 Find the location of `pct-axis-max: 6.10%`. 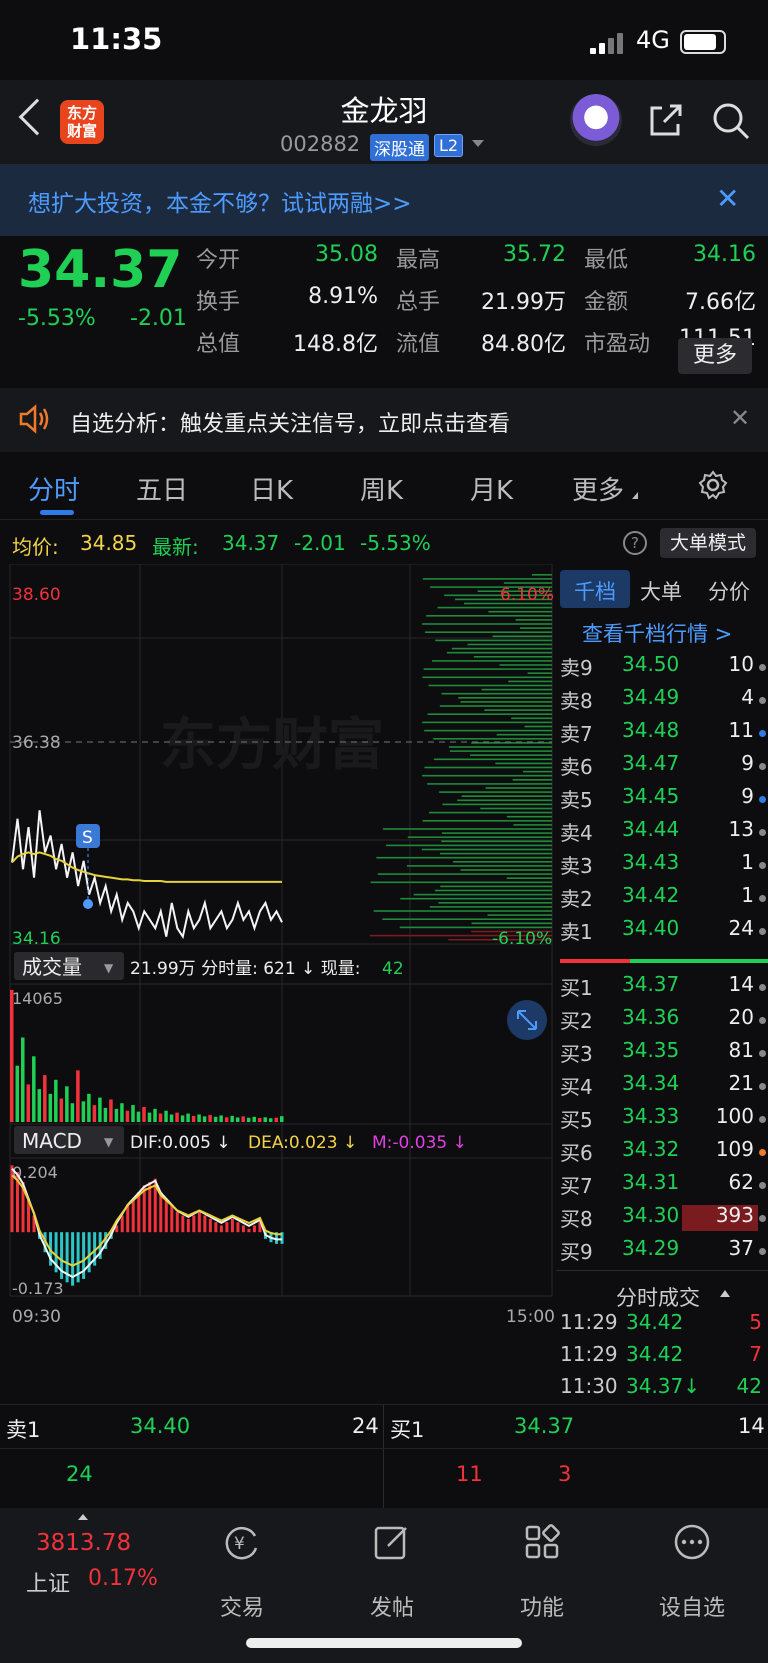

pct-axis-max: 6.10% is located at coordinates (527, 595).